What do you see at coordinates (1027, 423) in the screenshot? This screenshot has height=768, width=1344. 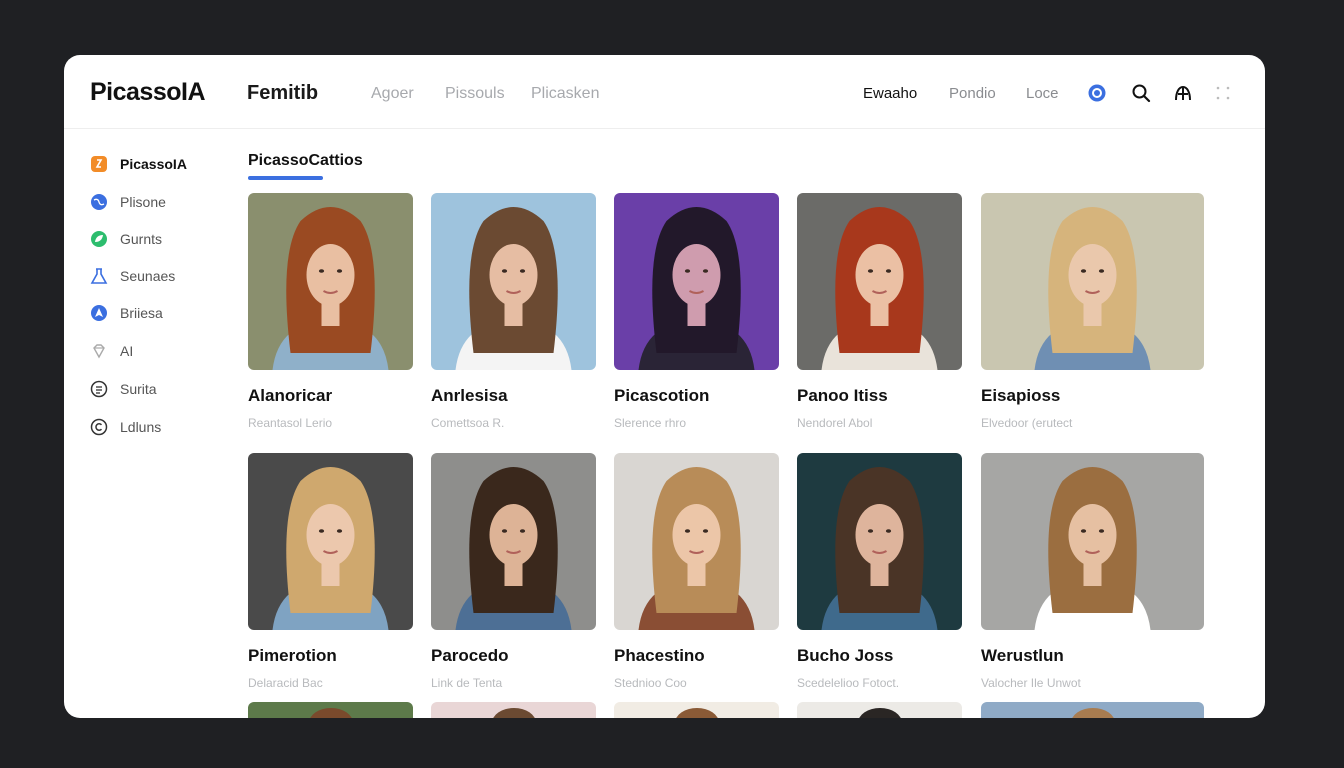 I see `portrait-subtitle: Elvedoor (erutect` at bounding box center [1027, 423].